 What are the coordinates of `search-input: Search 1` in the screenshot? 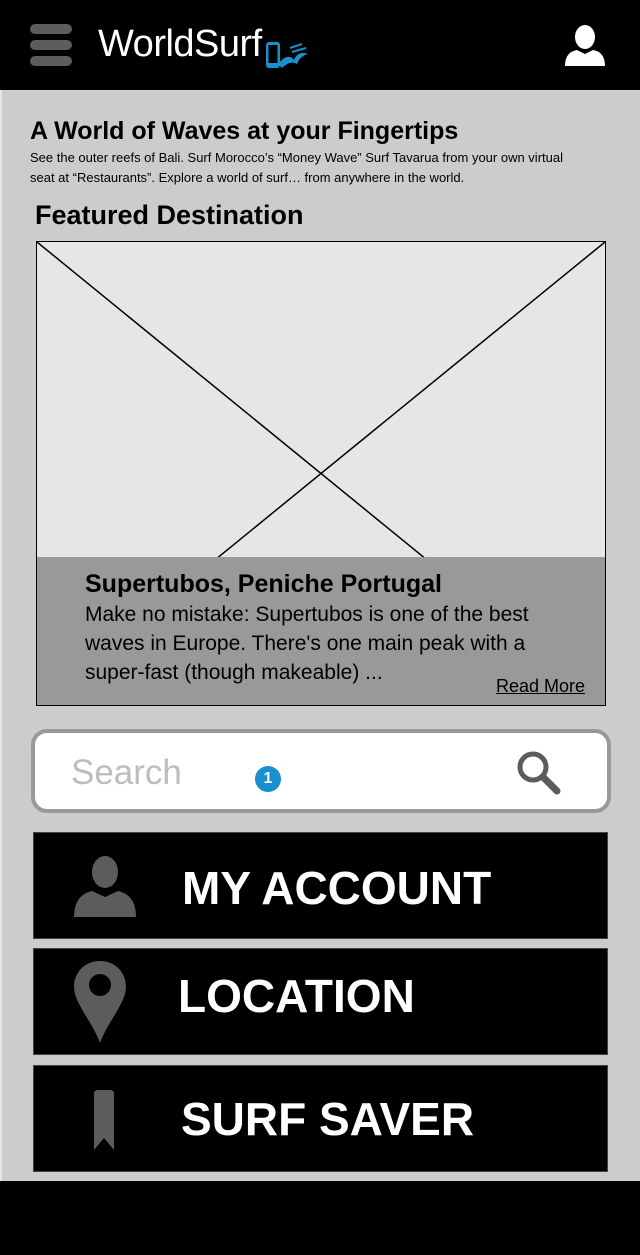 It's located at (321, 771).